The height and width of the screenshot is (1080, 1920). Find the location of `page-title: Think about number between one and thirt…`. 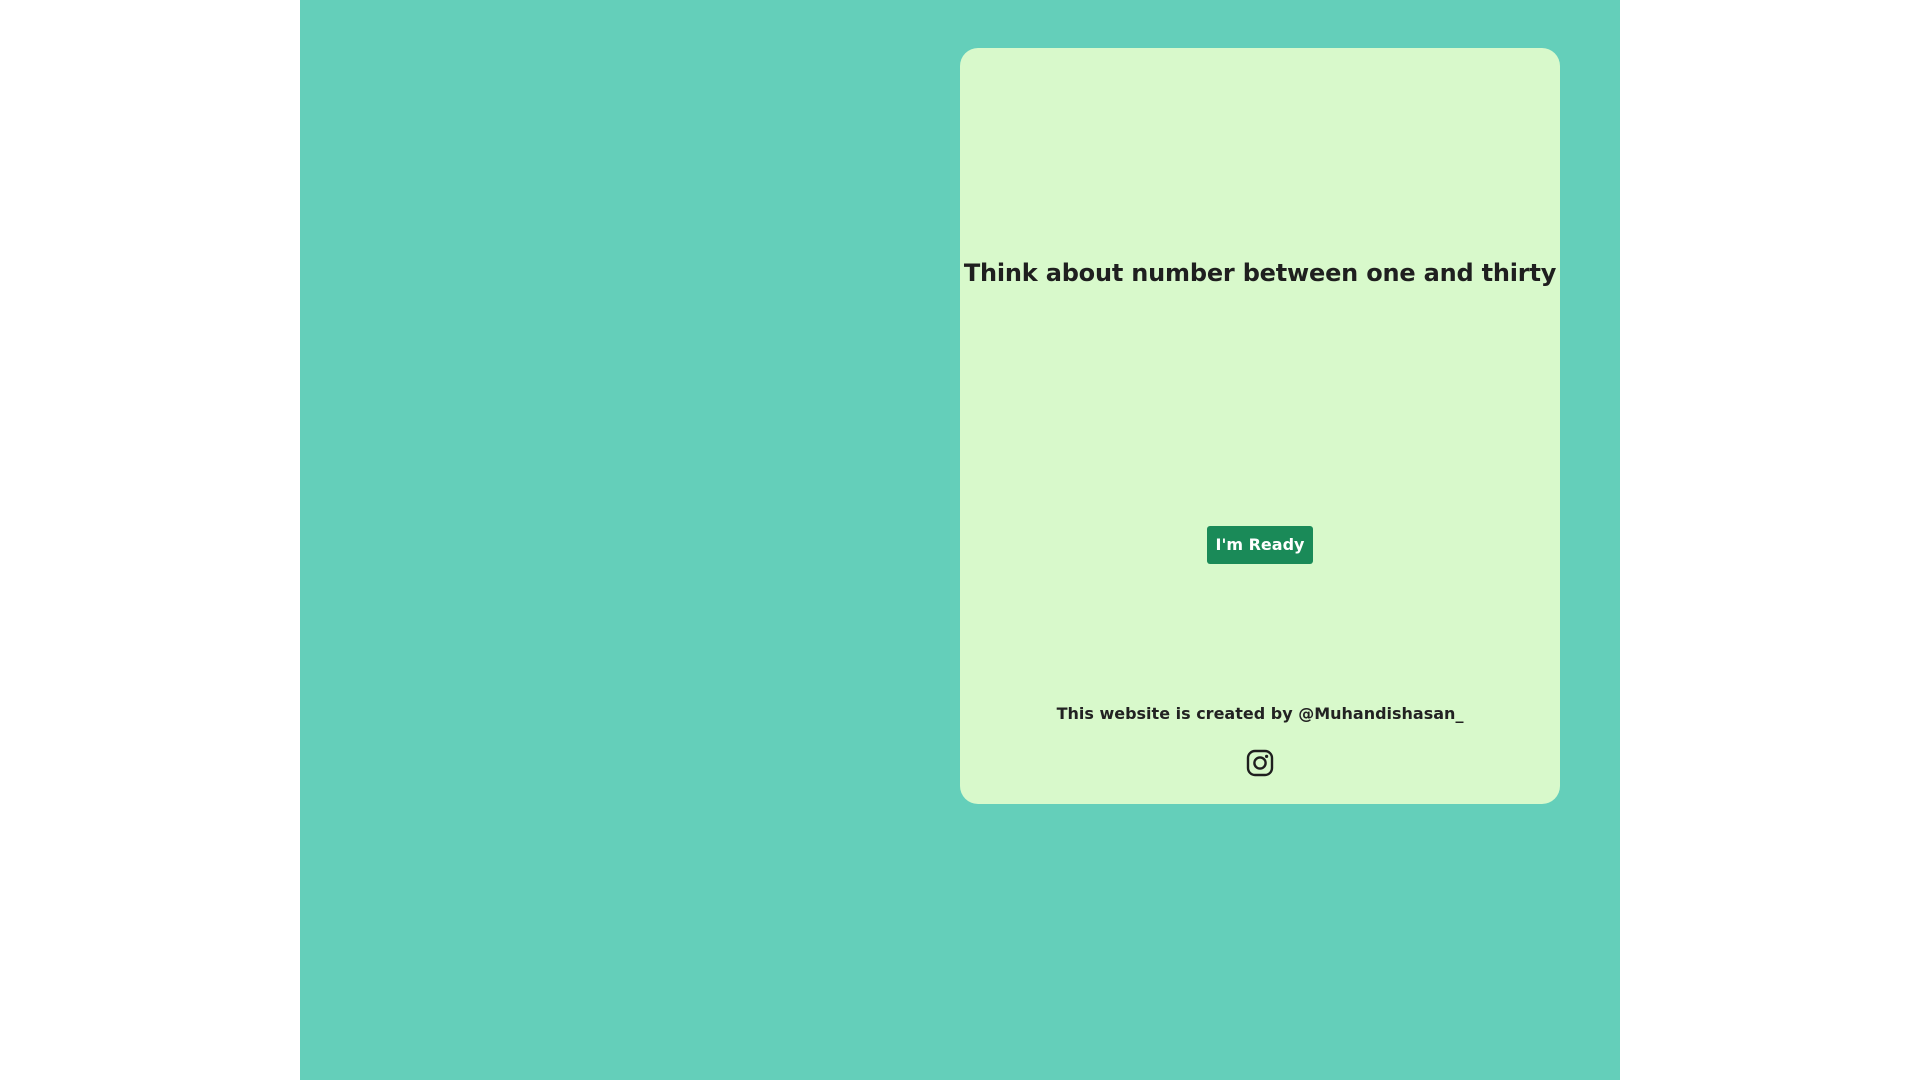

page-title: Think about number between one and thirt… is located at coordinates (1260, 273).